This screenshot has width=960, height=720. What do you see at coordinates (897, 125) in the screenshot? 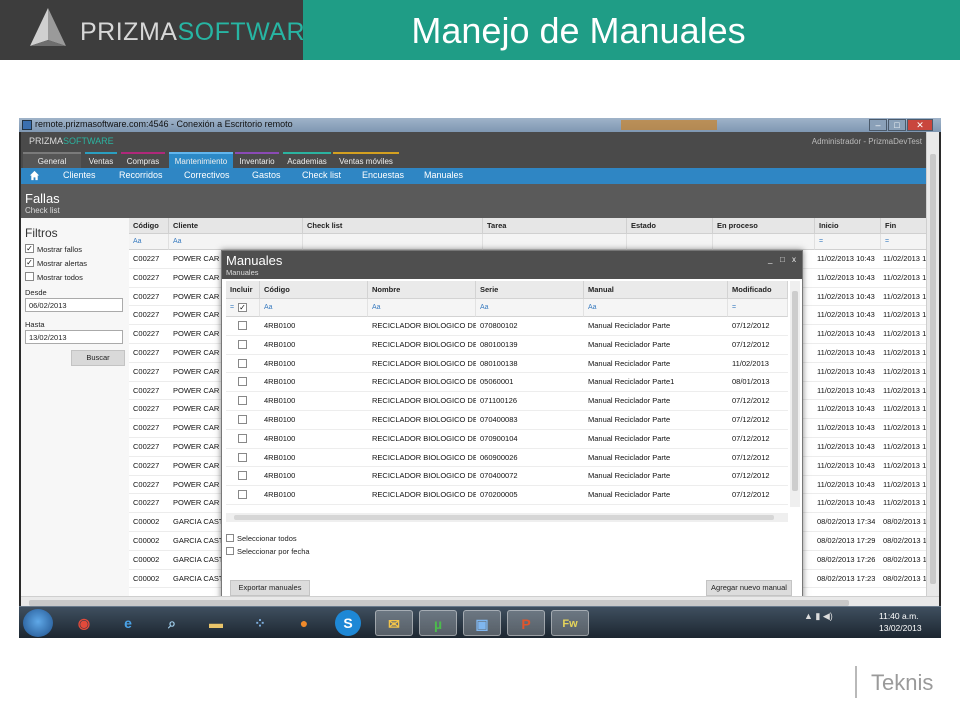
I see `maximize-button: □` at bounding box center [897, 125].